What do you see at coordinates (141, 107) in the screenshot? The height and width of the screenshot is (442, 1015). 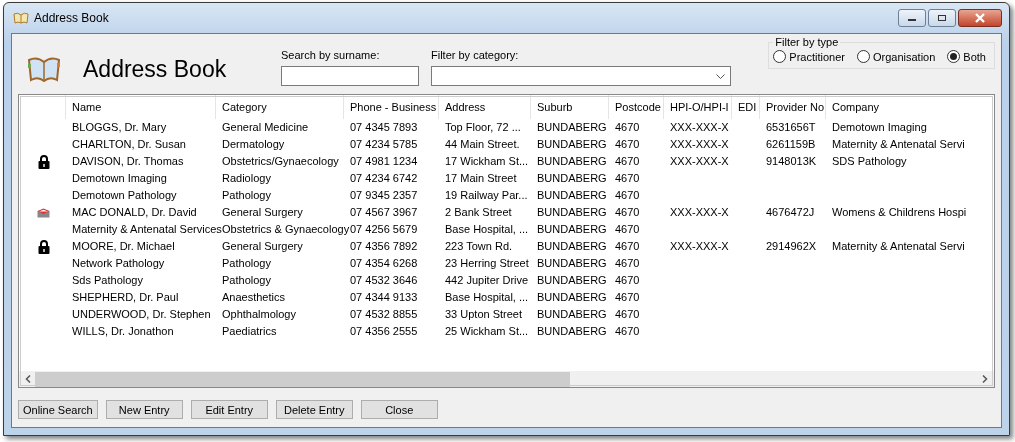 I see `column-header: Name` at bounding box center [141, 107].